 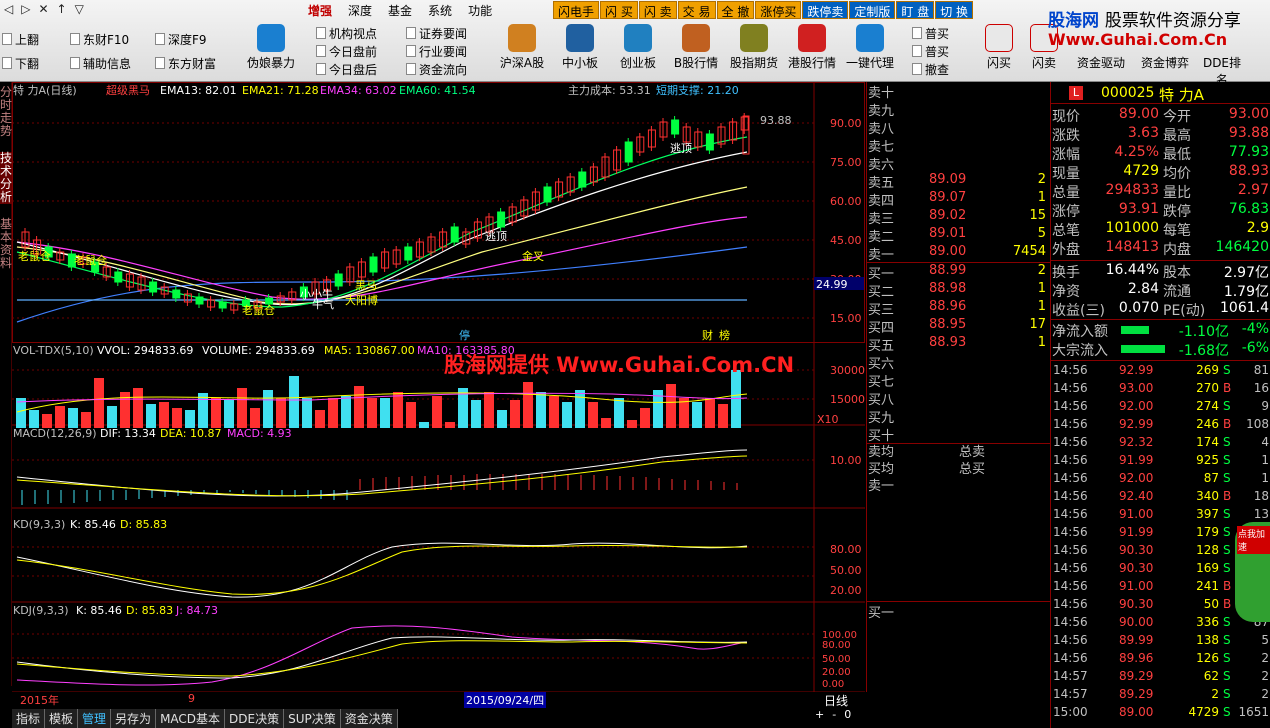 What do you see at coordinates (312, 718) in the screenshot?
I see `bottom-tab-6: SUP决策` at bounding box center [312, 718].